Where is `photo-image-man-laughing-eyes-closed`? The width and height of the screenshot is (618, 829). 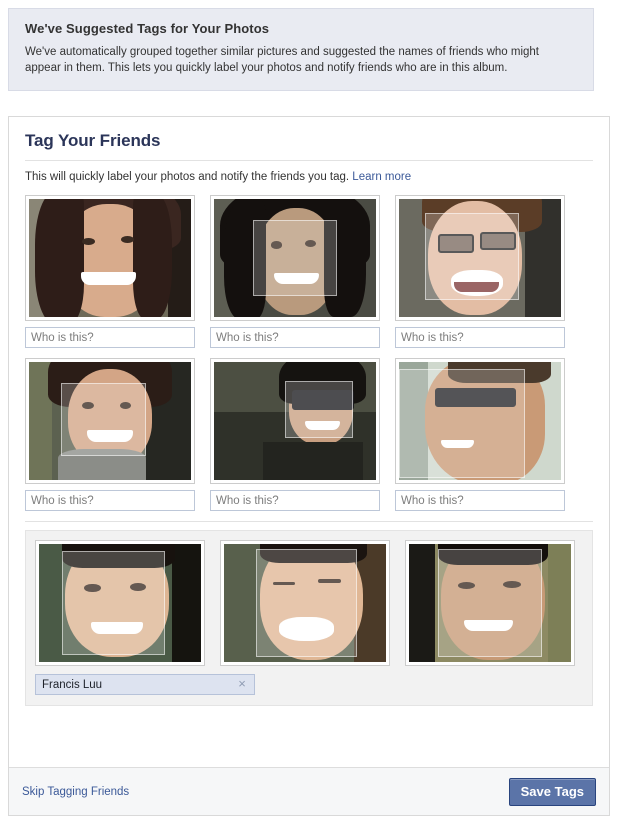
photo-image-man-laughing-eyes-closed is located at coordinates (305, 603).